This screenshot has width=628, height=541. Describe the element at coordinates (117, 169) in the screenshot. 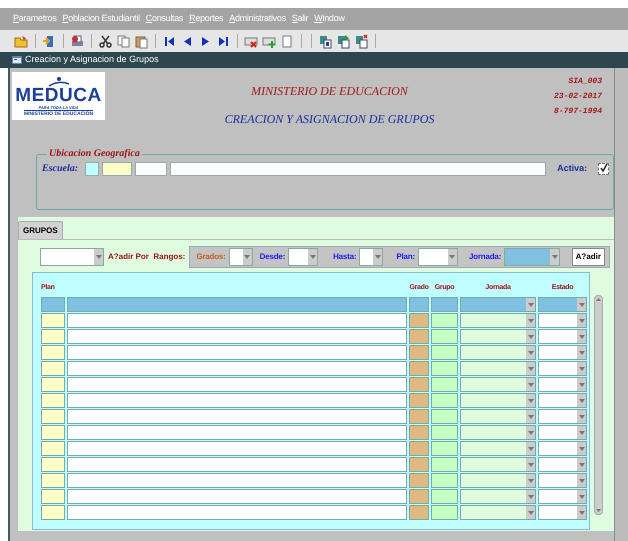

I see `school-region-field` at that location.